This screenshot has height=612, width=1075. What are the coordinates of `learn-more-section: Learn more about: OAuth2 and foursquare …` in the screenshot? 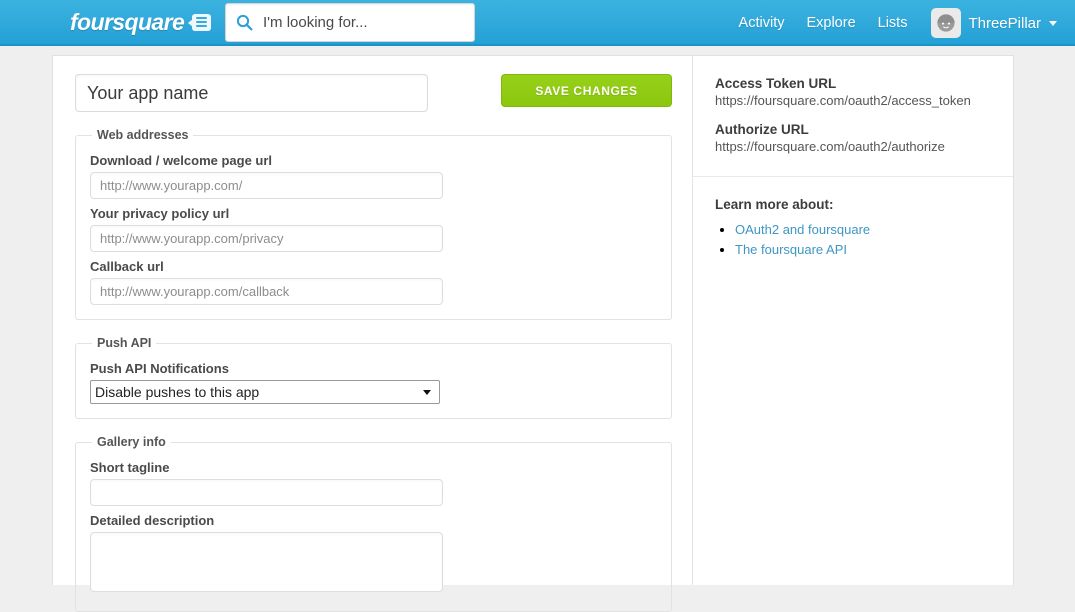 It's located at (853, 230).